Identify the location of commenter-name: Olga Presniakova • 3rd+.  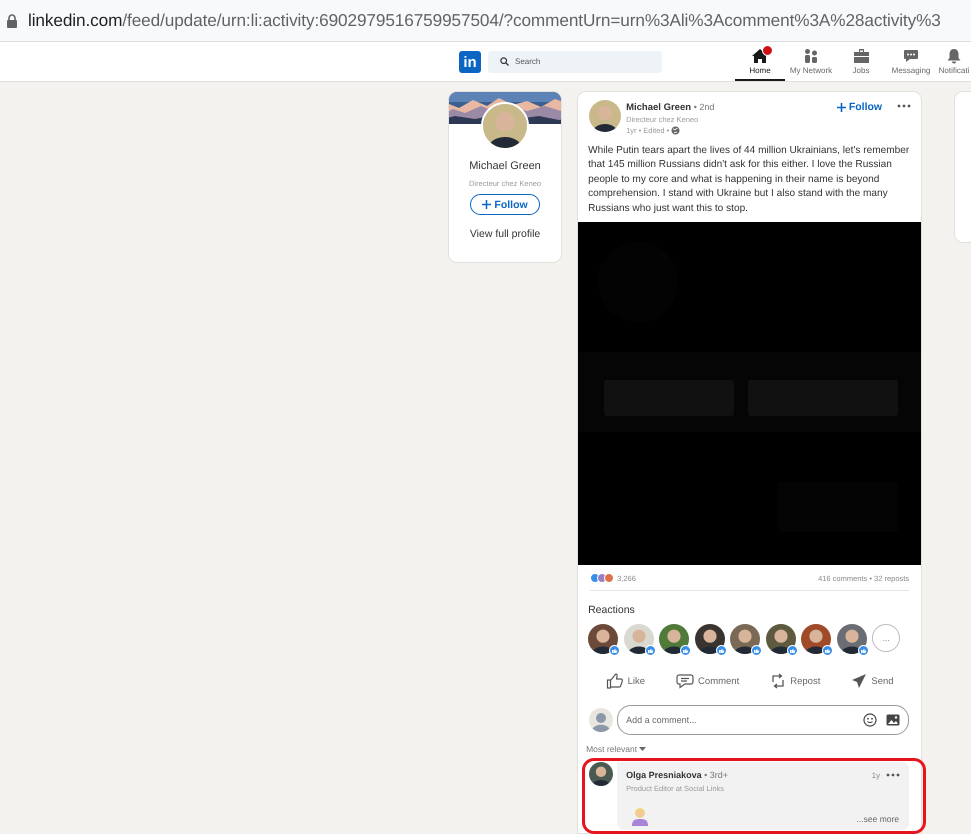
(677, 775).